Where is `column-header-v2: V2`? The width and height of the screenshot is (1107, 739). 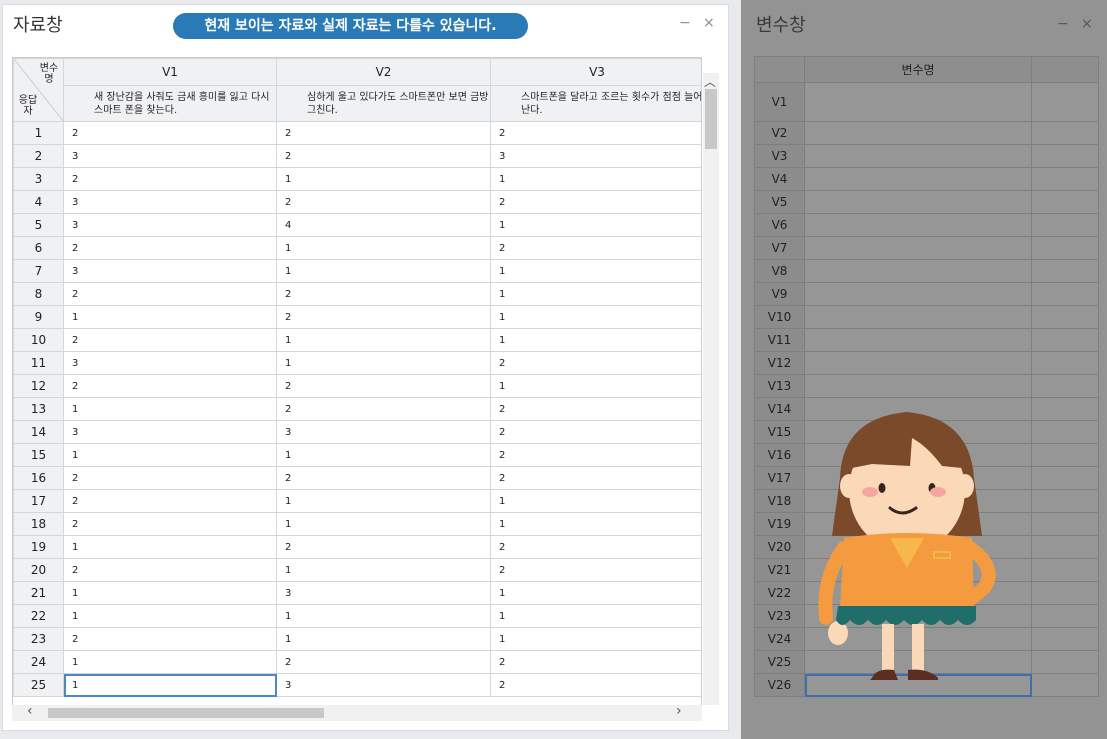
column-header-v2: V2 is located at coordinates (383, 72).